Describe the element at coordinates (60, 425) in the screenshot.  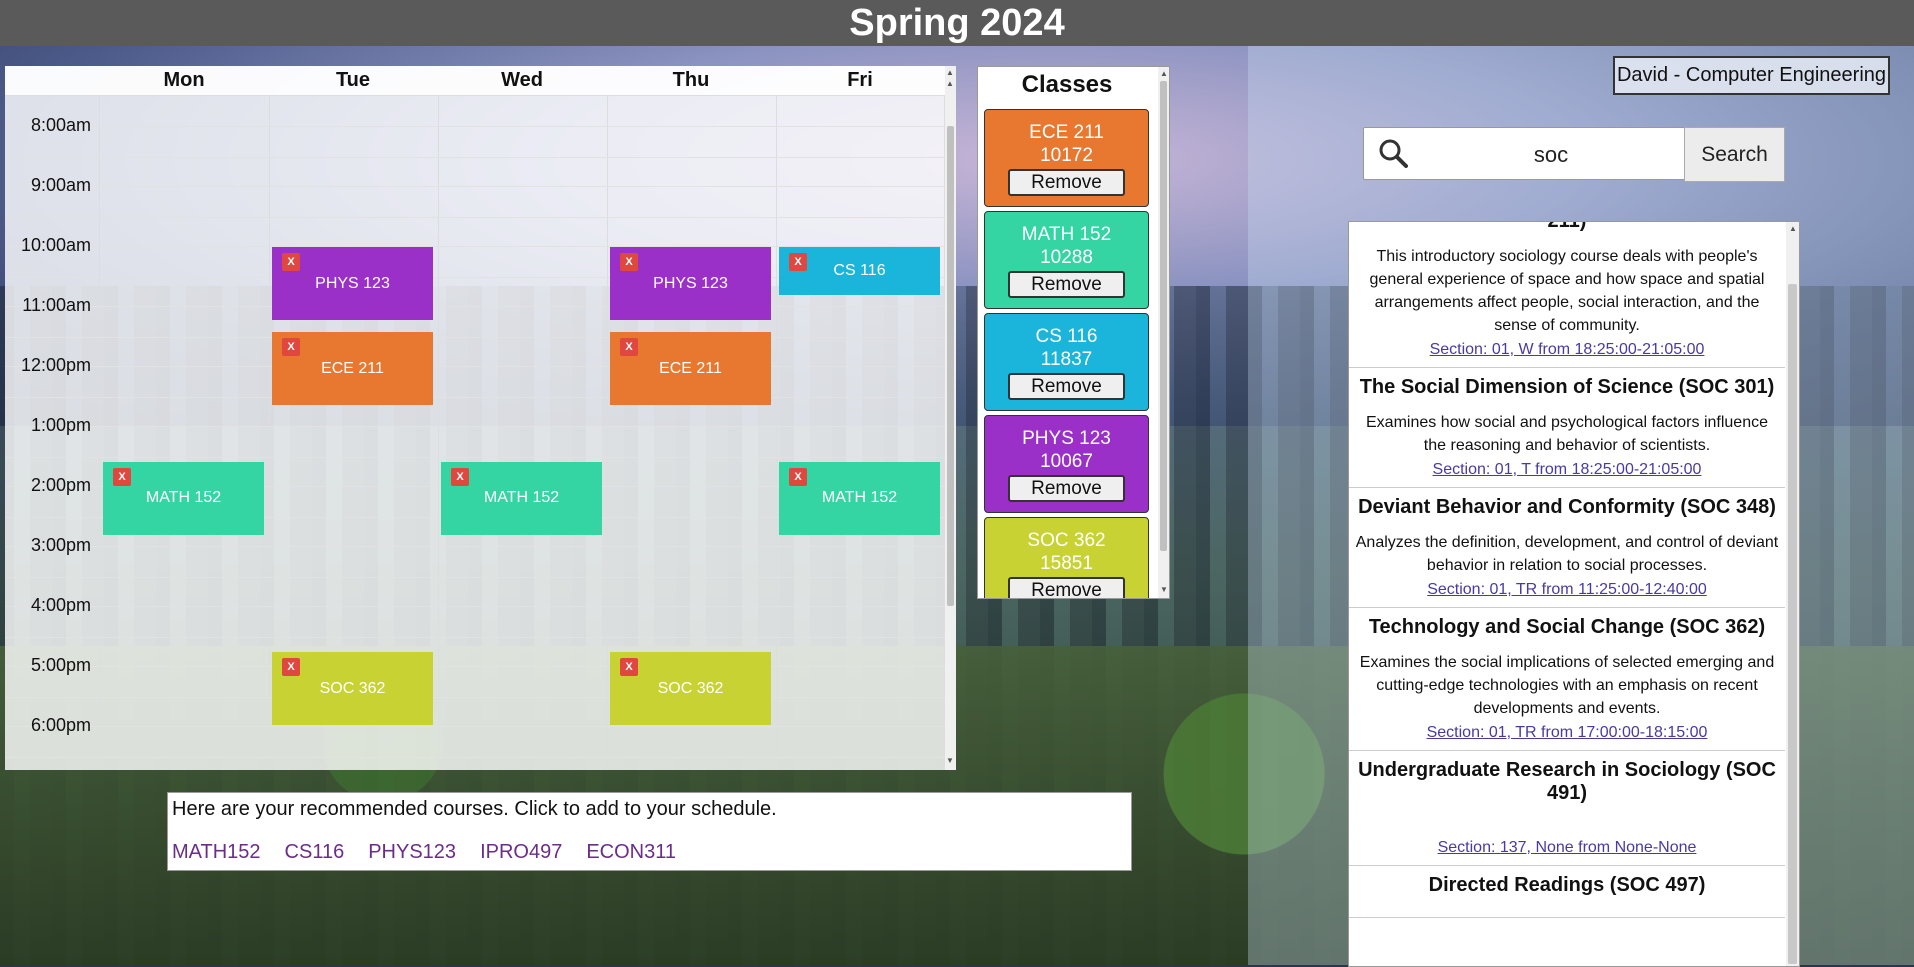
I see `time-label: 1:00pm` at that location.